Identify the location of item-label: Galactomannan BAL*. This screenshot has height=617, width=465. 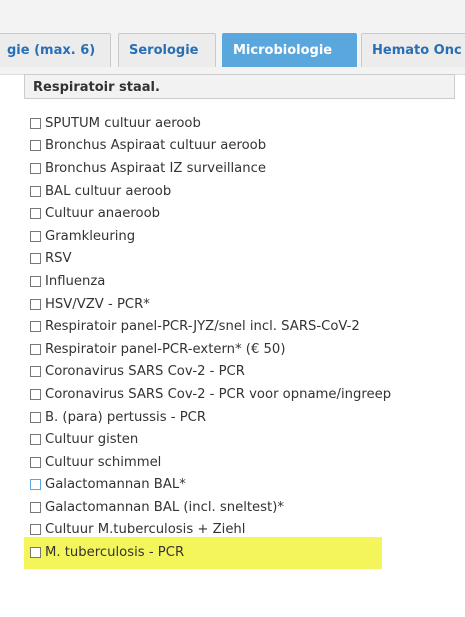
(115, 485).